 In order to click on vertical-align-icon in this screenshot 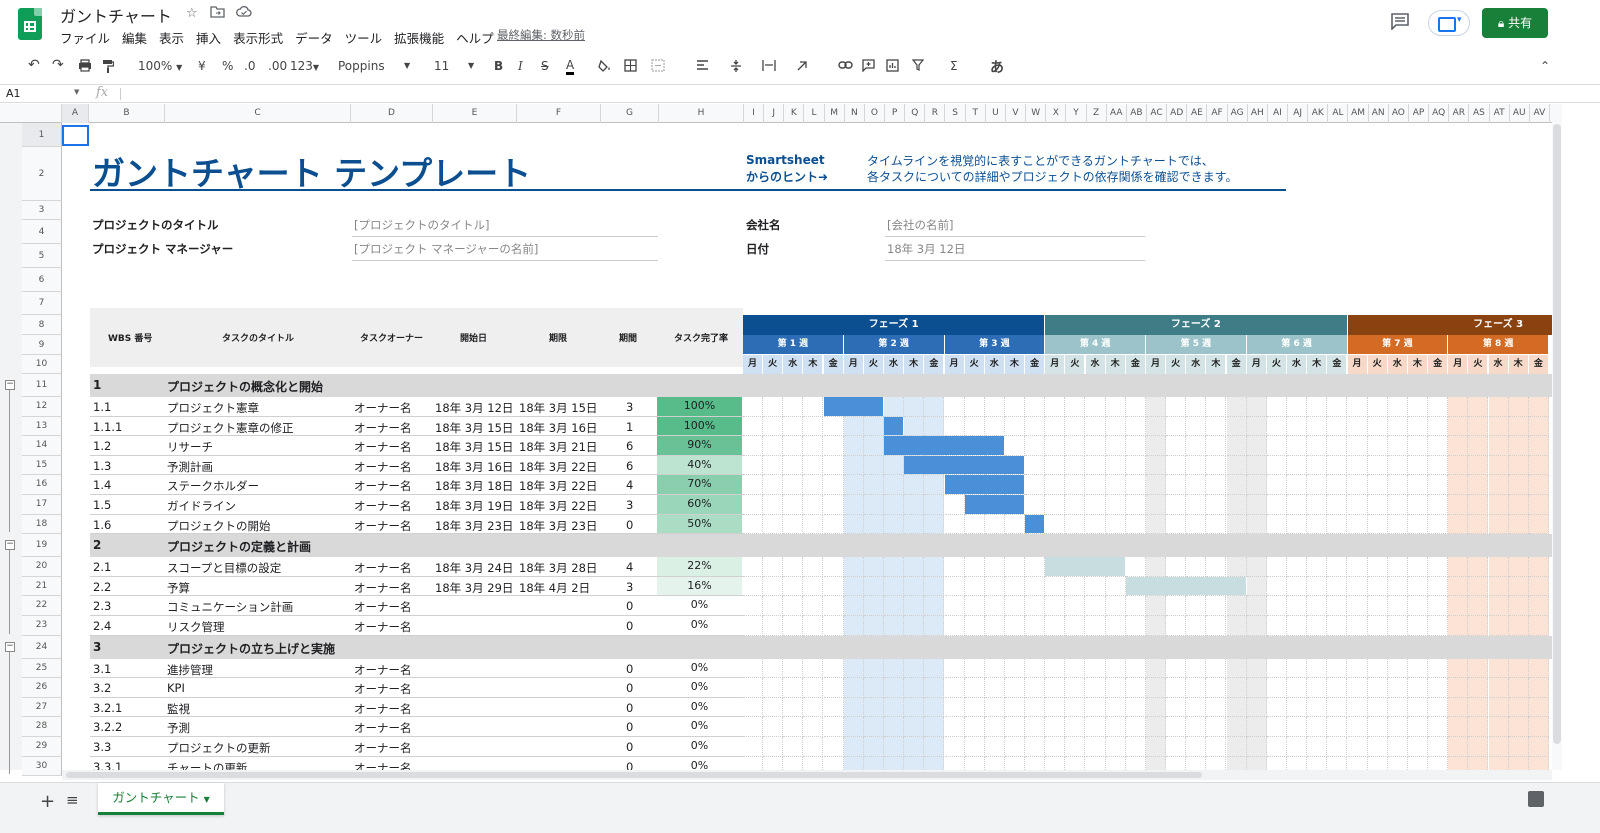, I will do `click(736, 67)`.